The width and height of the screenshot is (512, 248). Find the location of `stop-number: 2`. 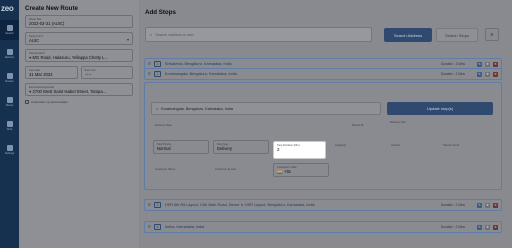

stop-number: 2 is located at coordinates (157, 74).